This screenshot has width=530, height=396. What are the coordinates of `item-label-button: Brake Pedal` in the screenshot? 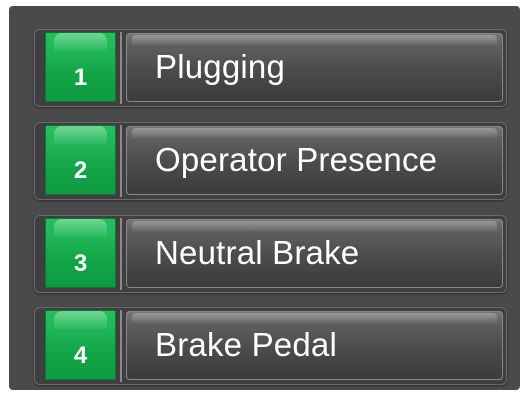 It's located at (314, 345).